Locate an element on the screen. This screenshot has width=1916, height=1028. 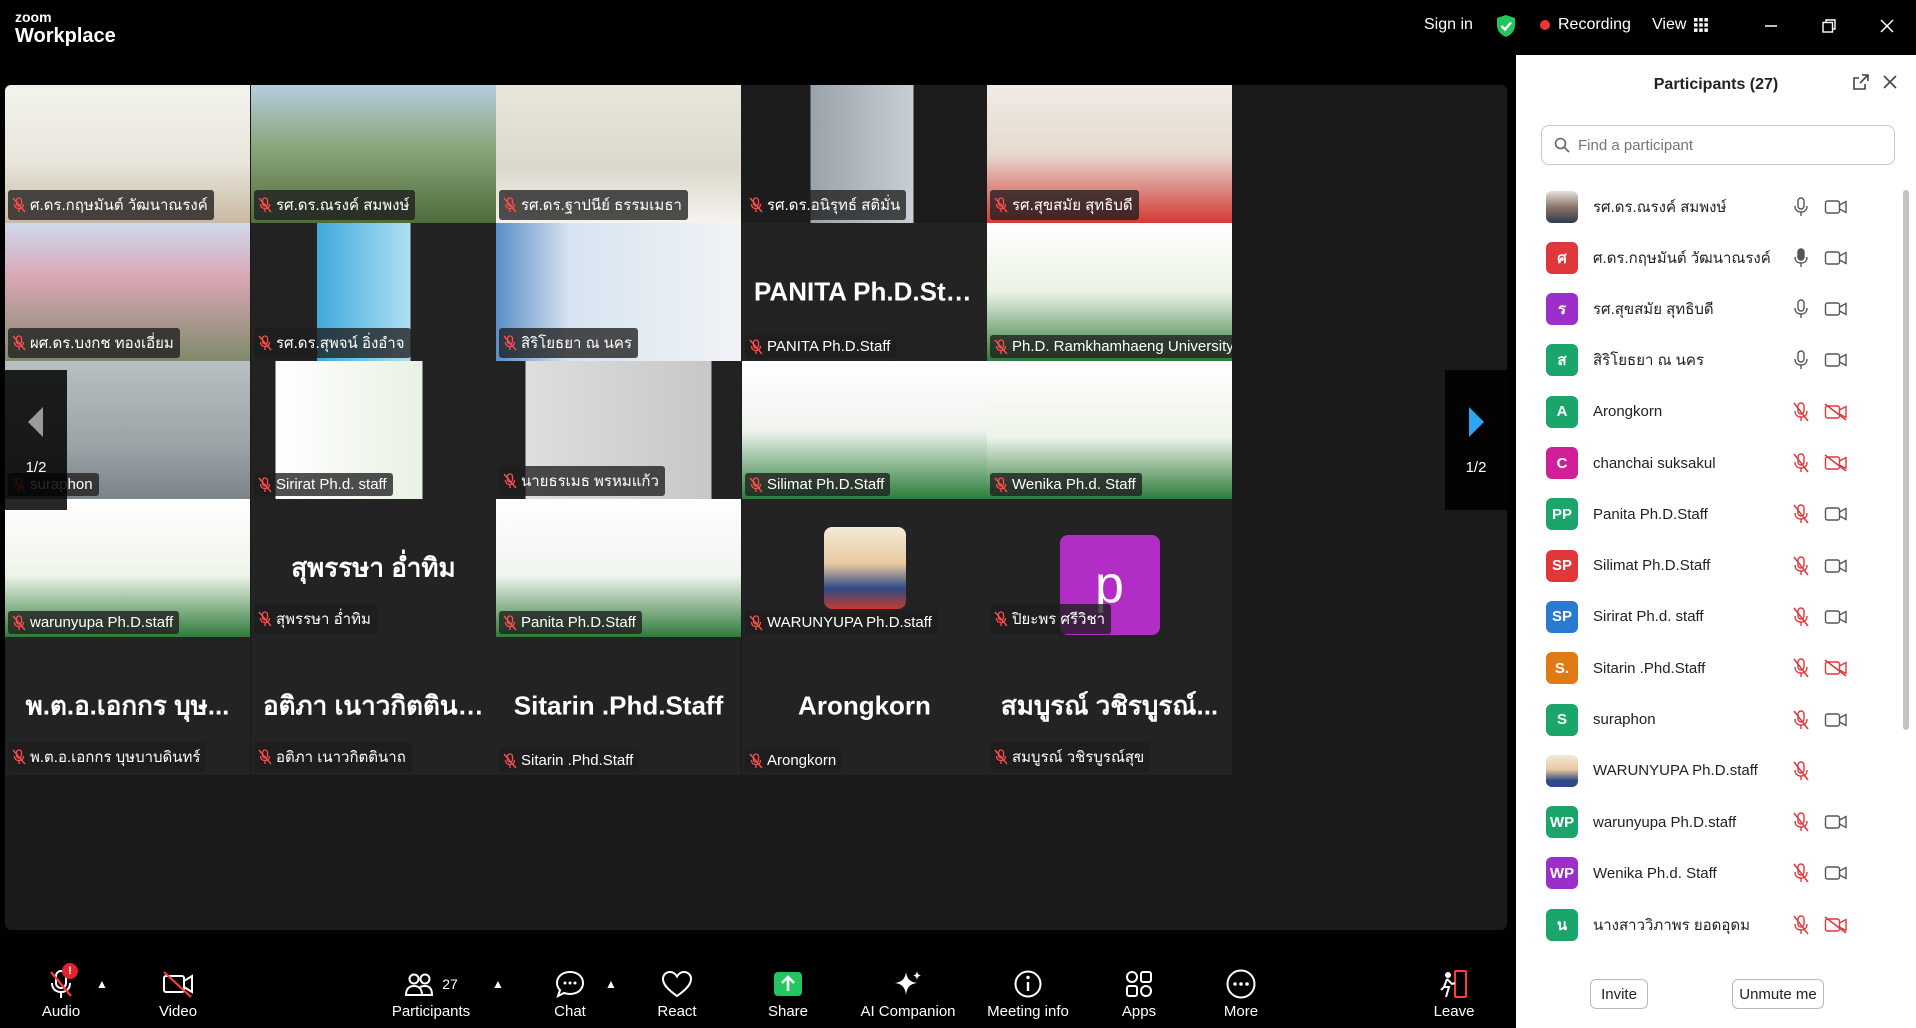
participant-list-scrollbar is located at coordinates (1906, 460).